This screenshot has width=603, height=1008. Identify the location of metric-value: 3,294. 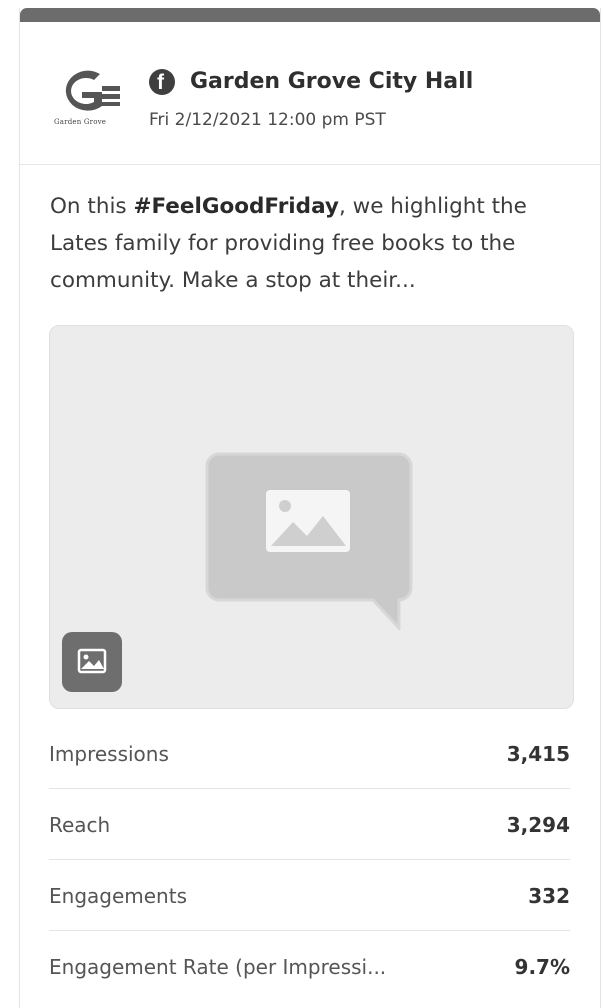
(538, 825).